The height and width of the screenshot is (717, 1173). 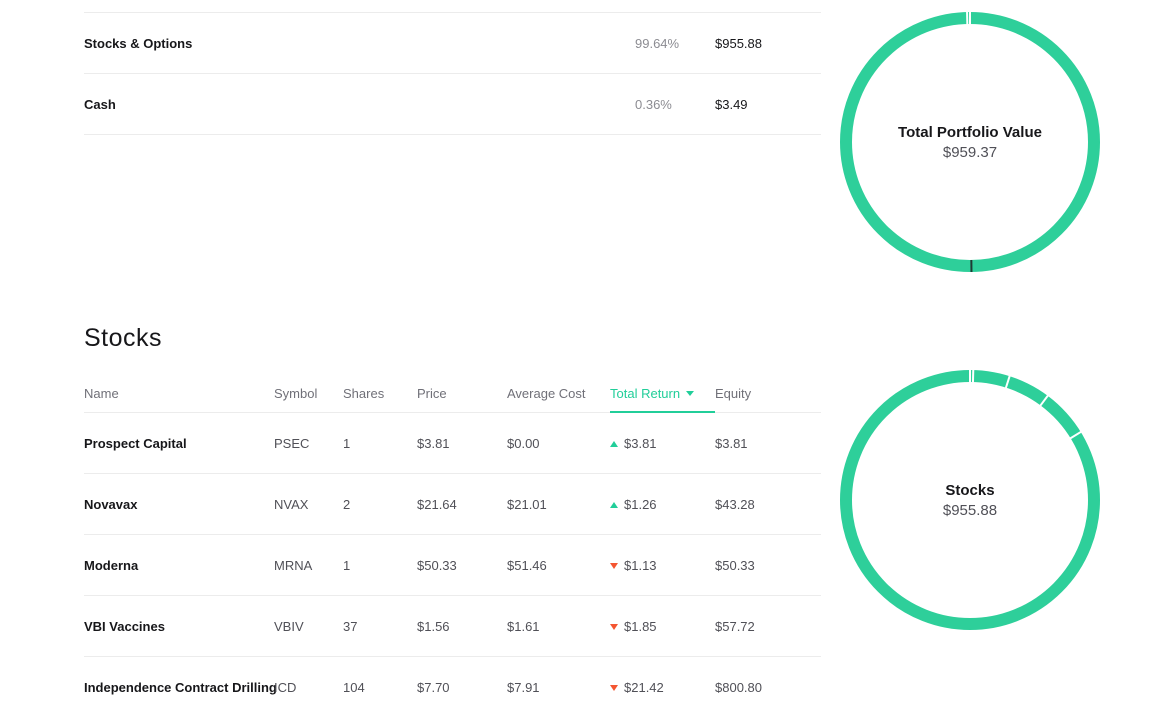 What do you see at coordinates (101, 393) in the screenshot?
I see `column-header-name: Name` at bounding box center [101, 393].